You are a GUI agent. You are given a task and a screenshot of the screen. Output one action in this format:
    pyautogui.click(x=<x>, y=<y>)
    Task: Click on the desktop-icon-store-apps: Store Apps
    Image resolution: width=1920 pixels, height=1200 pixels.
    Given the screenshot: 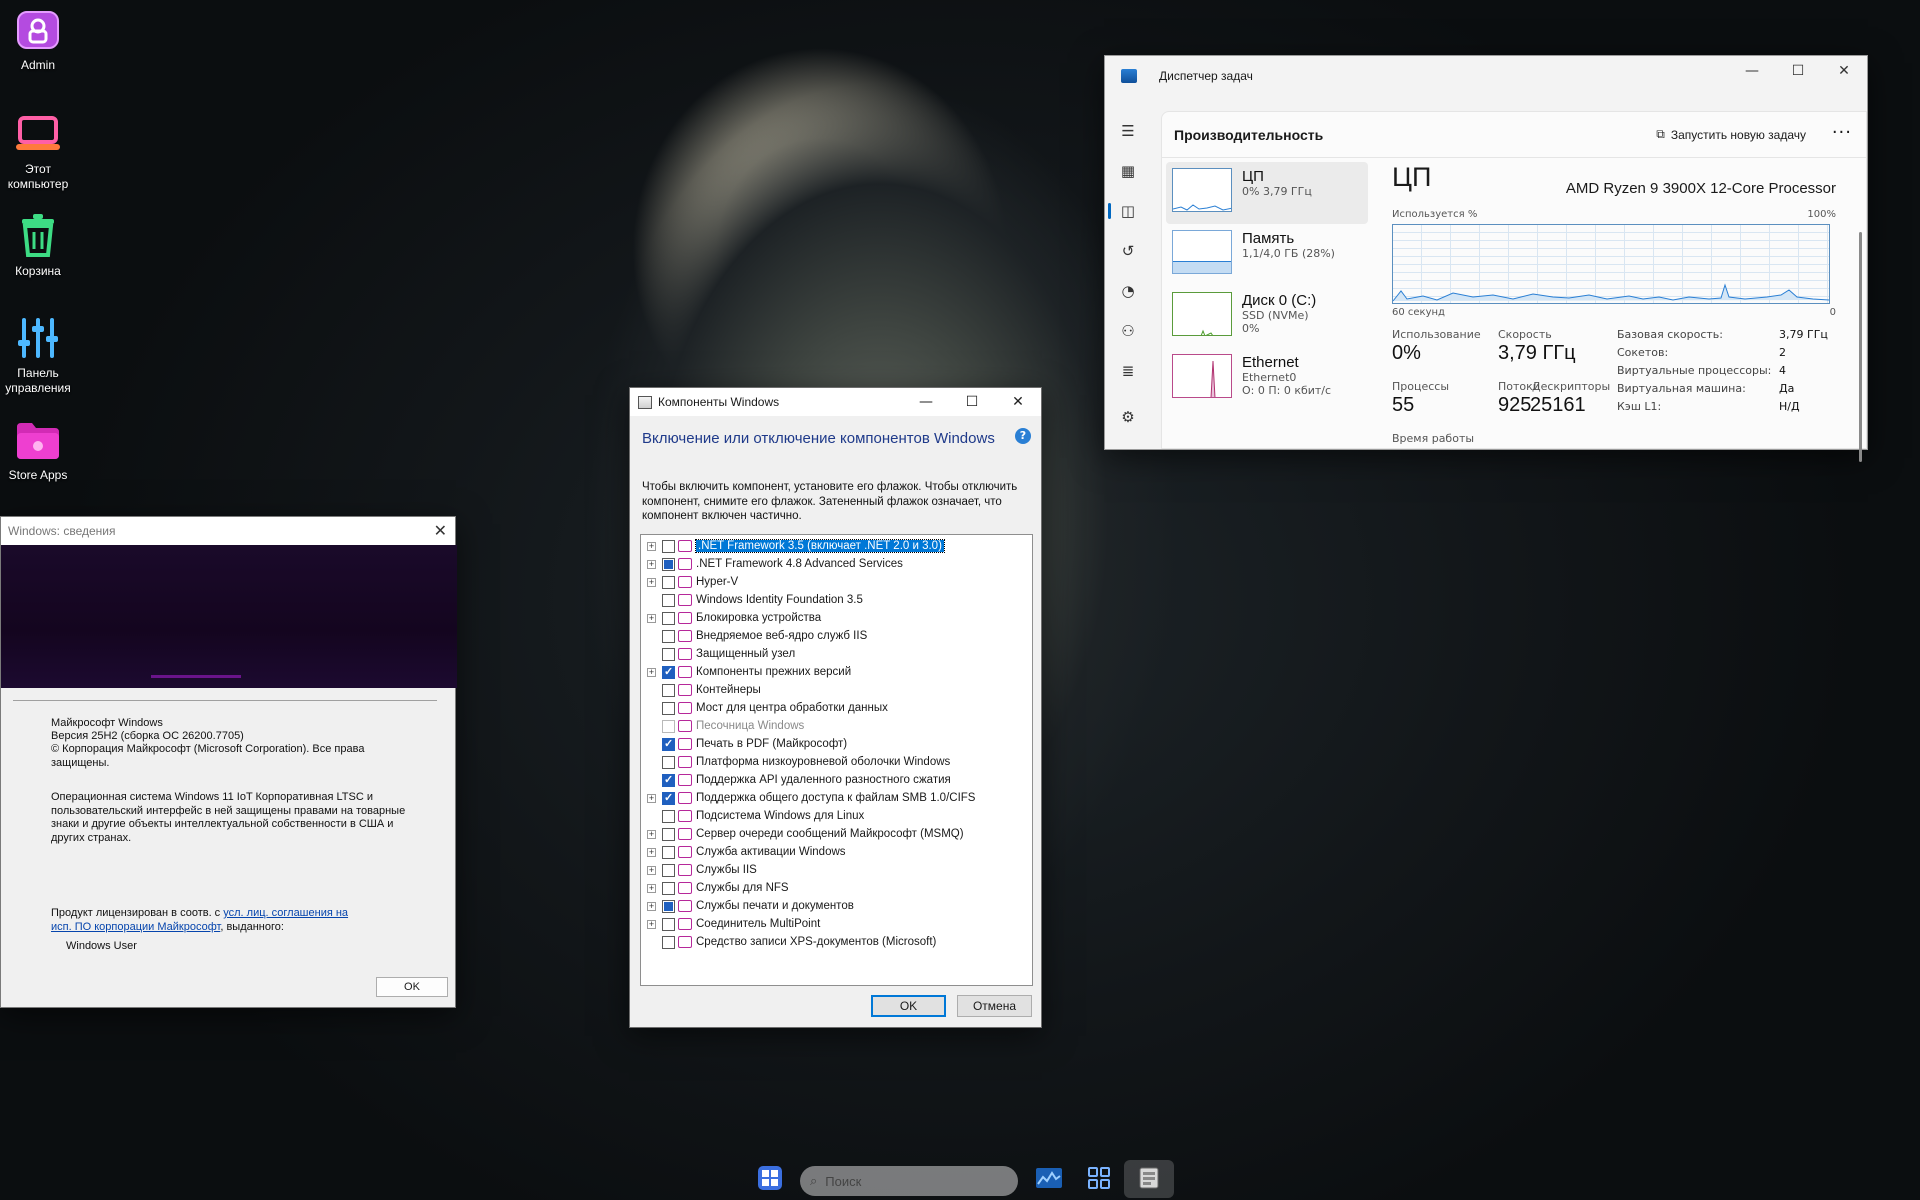 What is the action you would take?
    pyautogui.click(x=38, y=449)
    